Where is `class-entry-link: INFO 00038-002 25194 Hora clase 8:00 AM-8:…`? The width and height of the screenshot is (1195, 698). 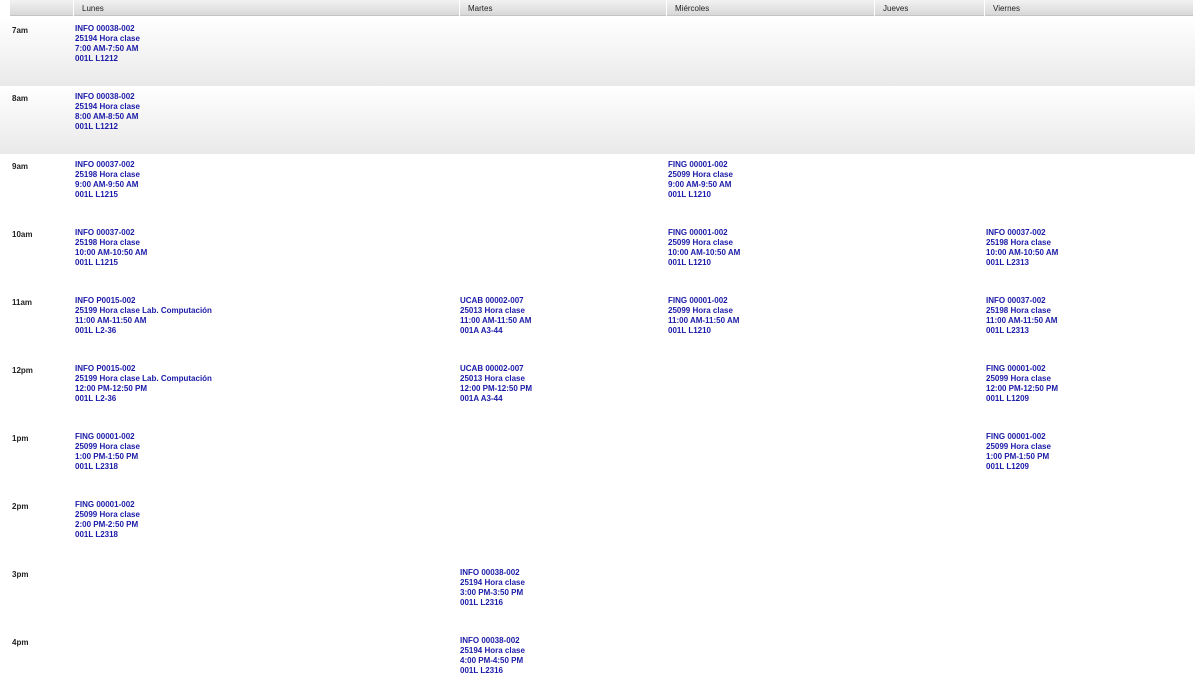
class-entry-link: INFO 00038-002 25194 Hora clase 8:00 AM-8:… is located at coordinates (107, 112).